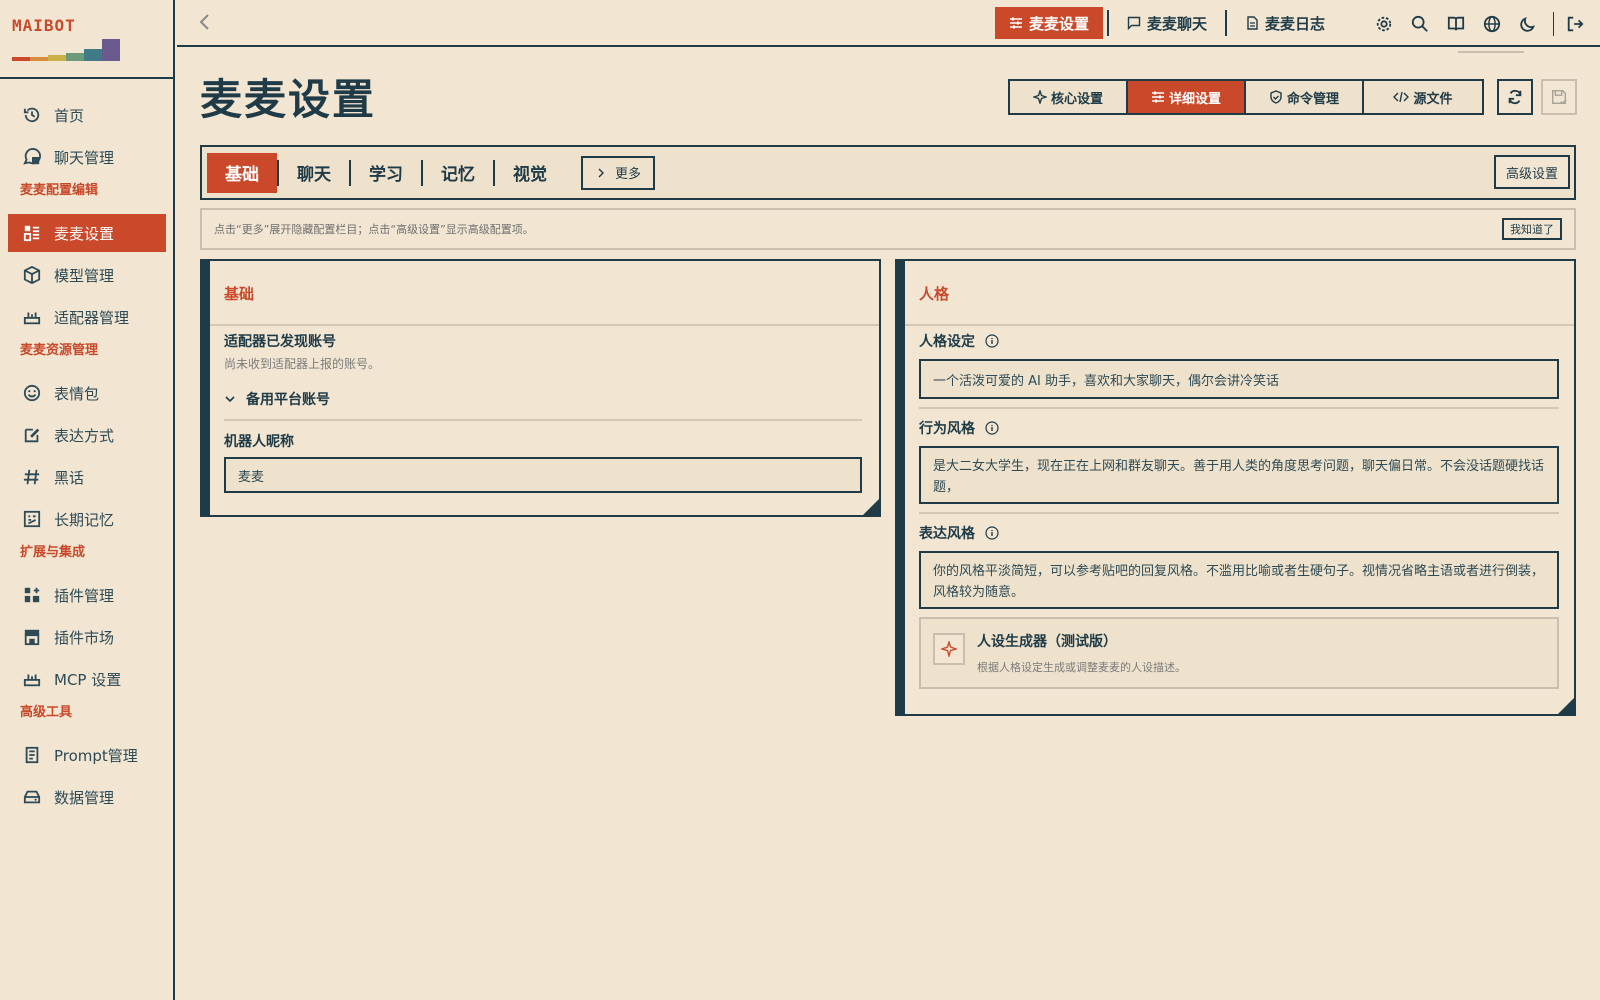 This screenshot has width=1600, height=1000. I want to click on top-tab-maimai-chat: 麦麦聊天, so click(1167, 23).